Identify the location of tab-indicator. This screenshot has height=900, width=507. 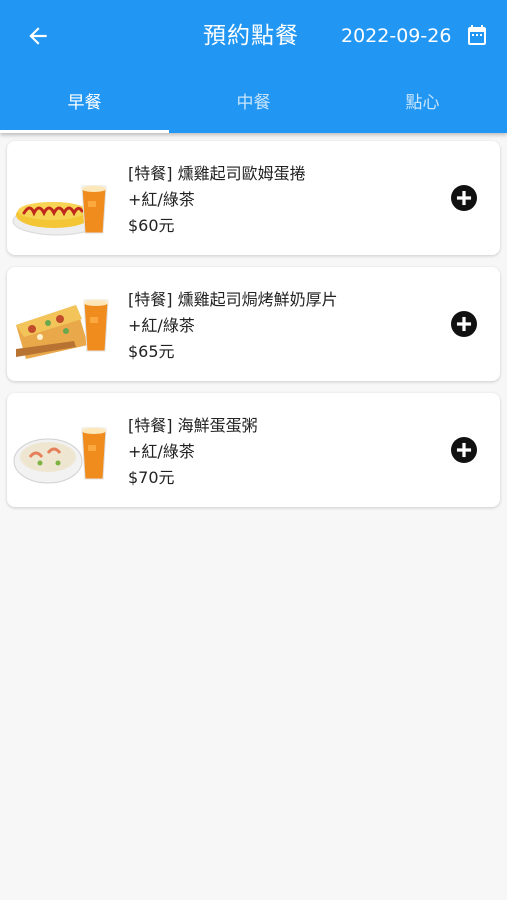
(84, 131).